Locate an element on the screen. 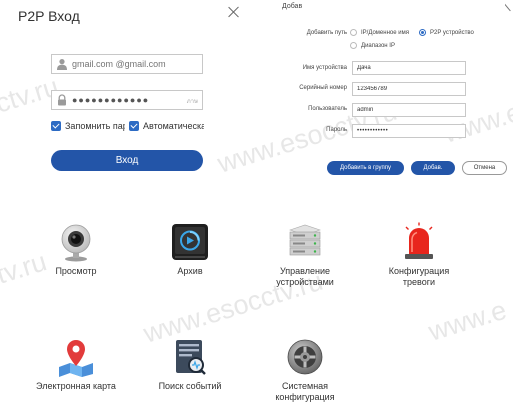 The width and height of the screenshot is (513, 413). search-log-icon is located at coordinates (191, 357).